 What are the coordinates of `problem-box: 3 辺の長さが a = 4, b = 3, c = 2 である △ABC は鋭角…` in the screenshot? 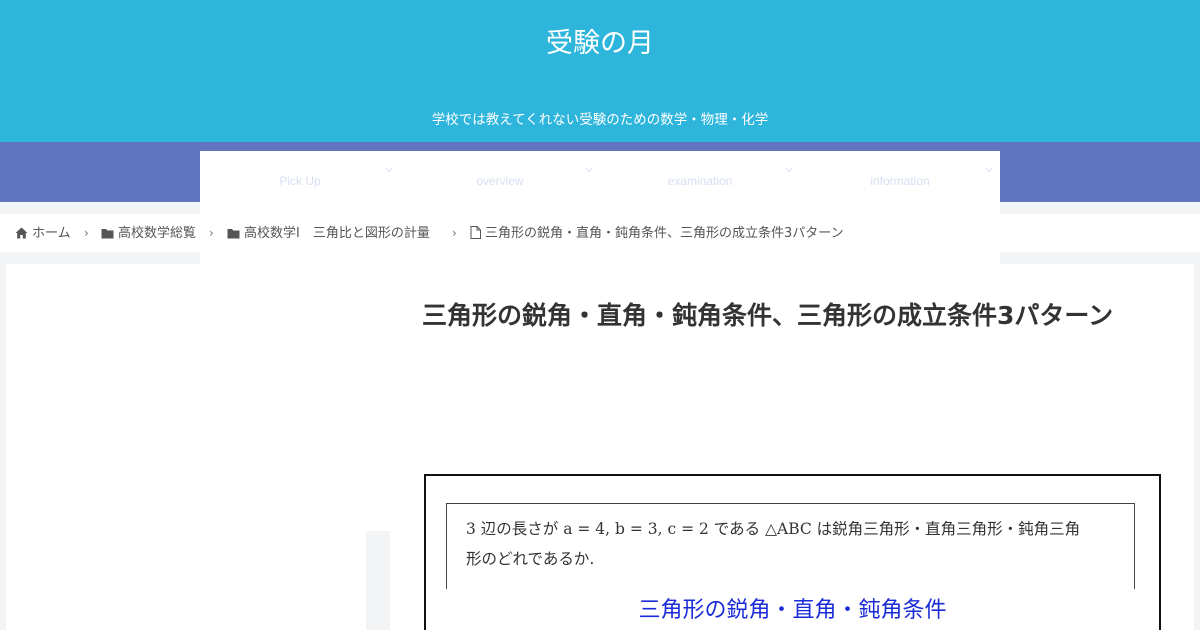 It's located at (790, 546).